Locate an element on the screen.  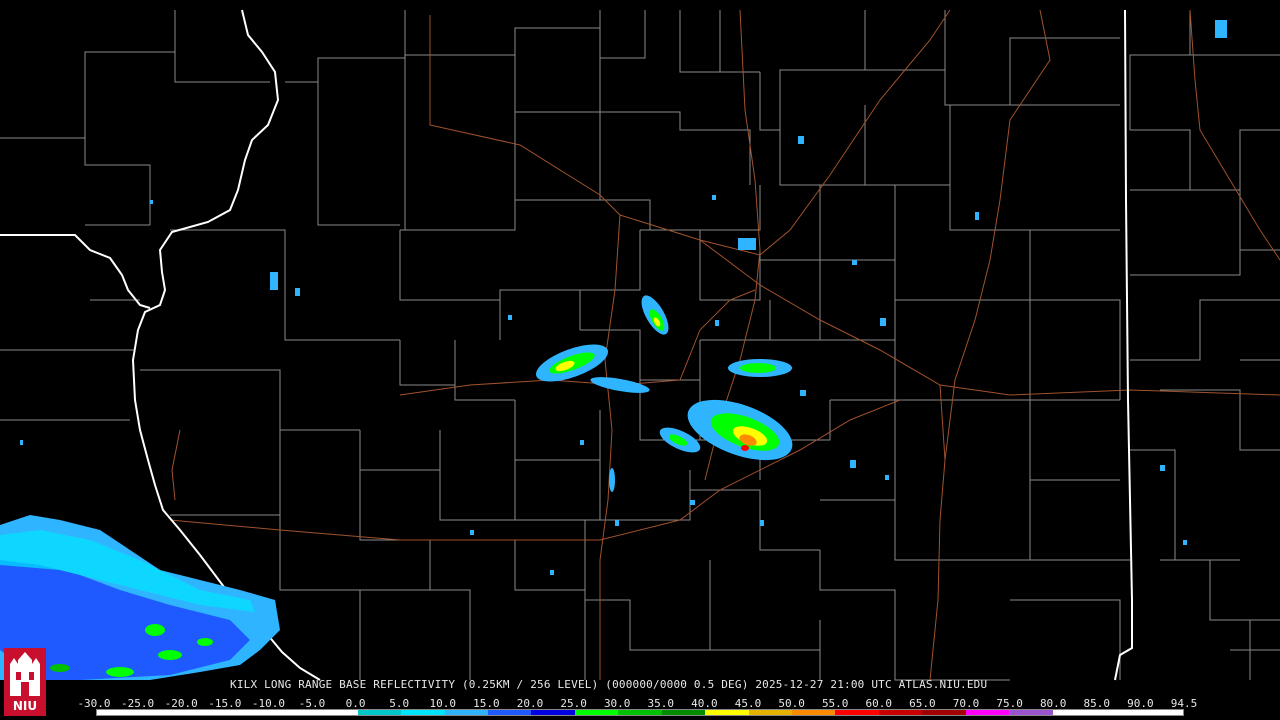
color-scale-bar is located at coordinates (640, 712).